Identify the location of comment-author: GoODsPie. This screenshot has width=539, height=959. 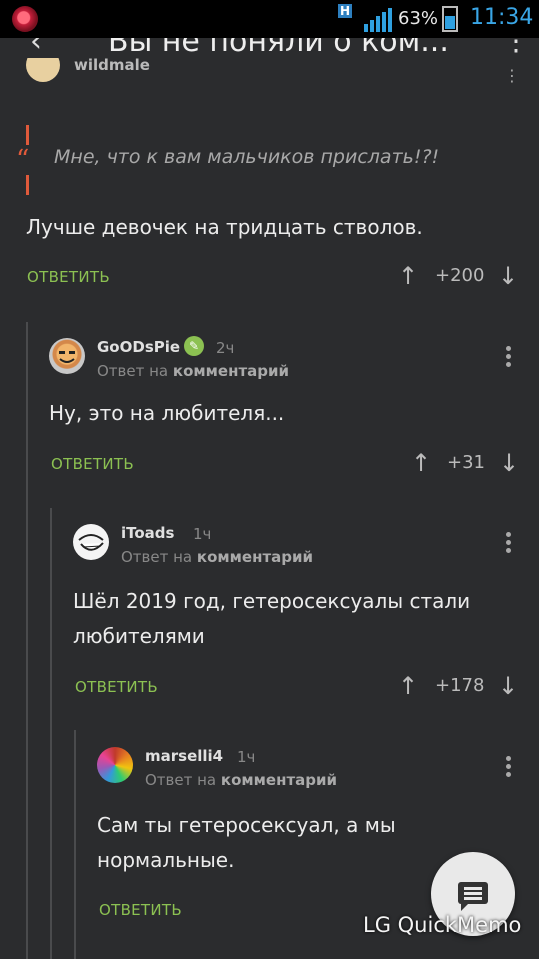
(138, 347).